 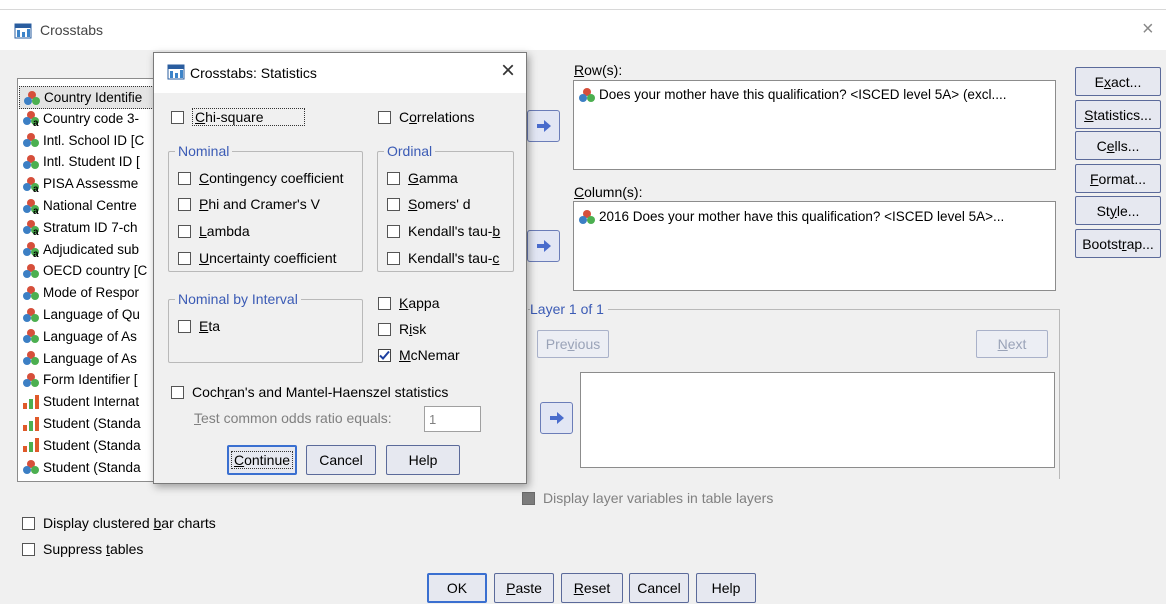 I want to click on kendall-tau-c-checkbox, so click(x=393, y=258).